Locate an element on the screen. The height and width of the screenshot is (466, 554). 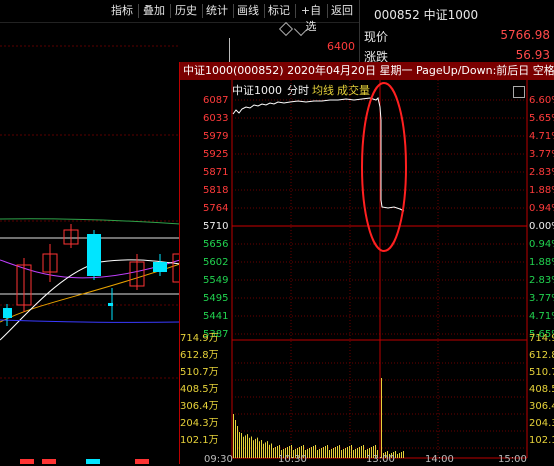
indicator-button: 指标 is located at coordinates (122, 11).